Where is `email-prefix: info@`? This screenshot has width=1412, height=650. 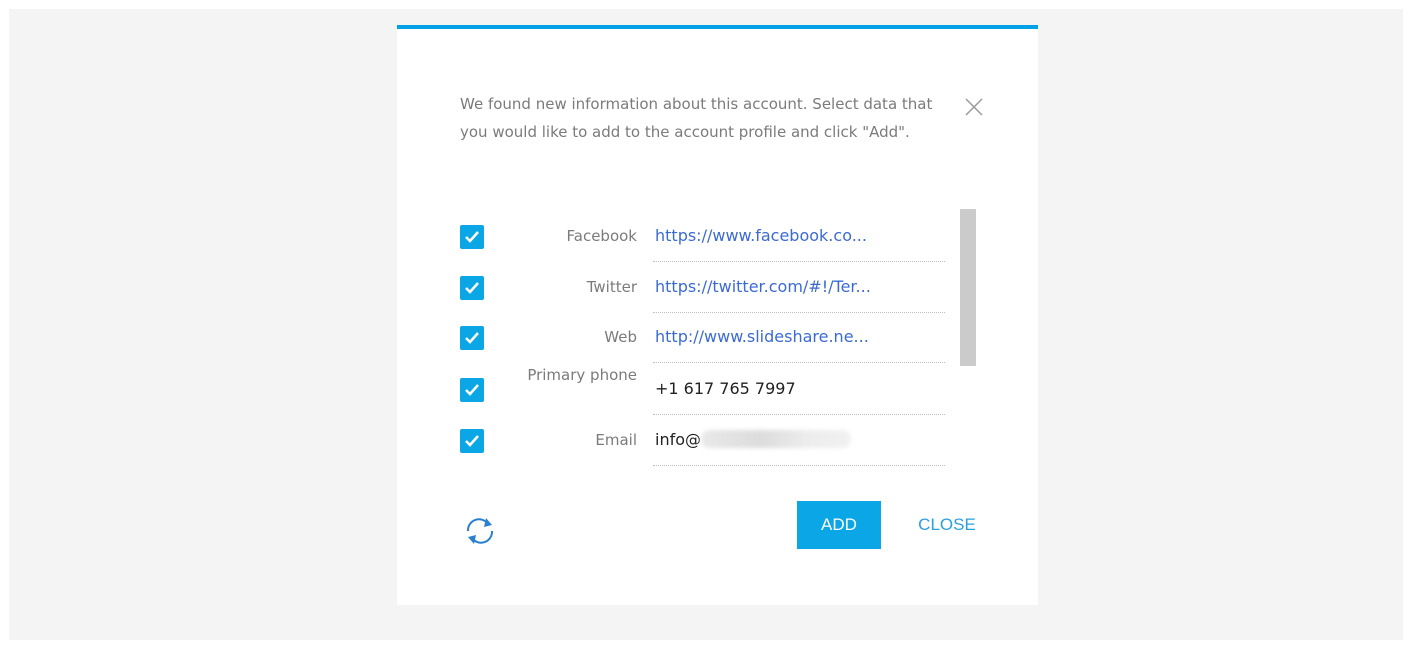 email-prefix: info@ is located at coordinates (678, 439).